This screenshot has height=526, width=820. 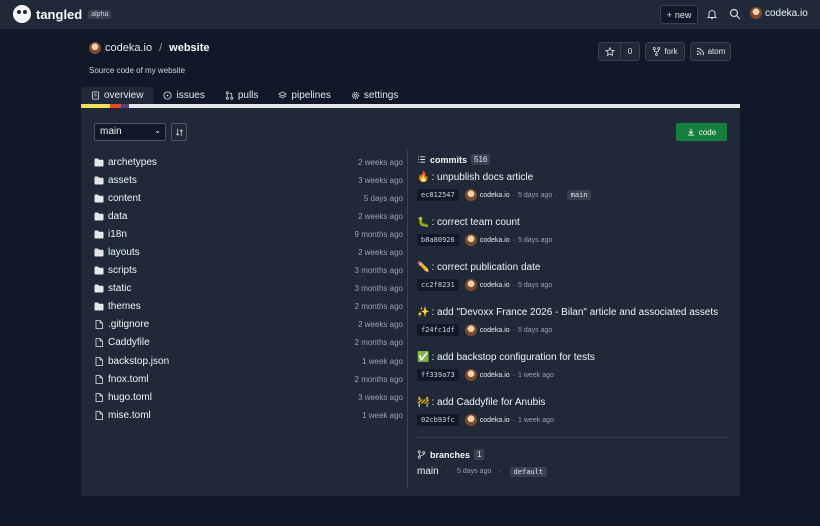 What do you see at coordinates (355, 95) in the screenshot?
I see `gear-icon` at bounding box center [355, 95].